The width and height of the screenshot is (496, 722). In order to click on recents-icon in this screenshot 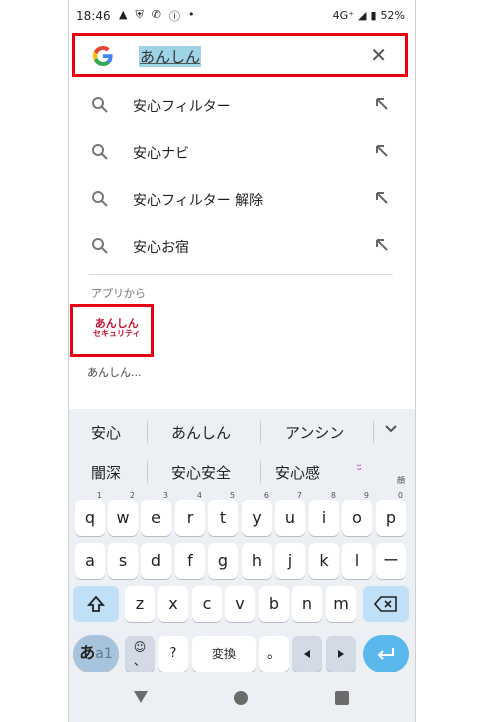, I will do `click(342, 698)`.